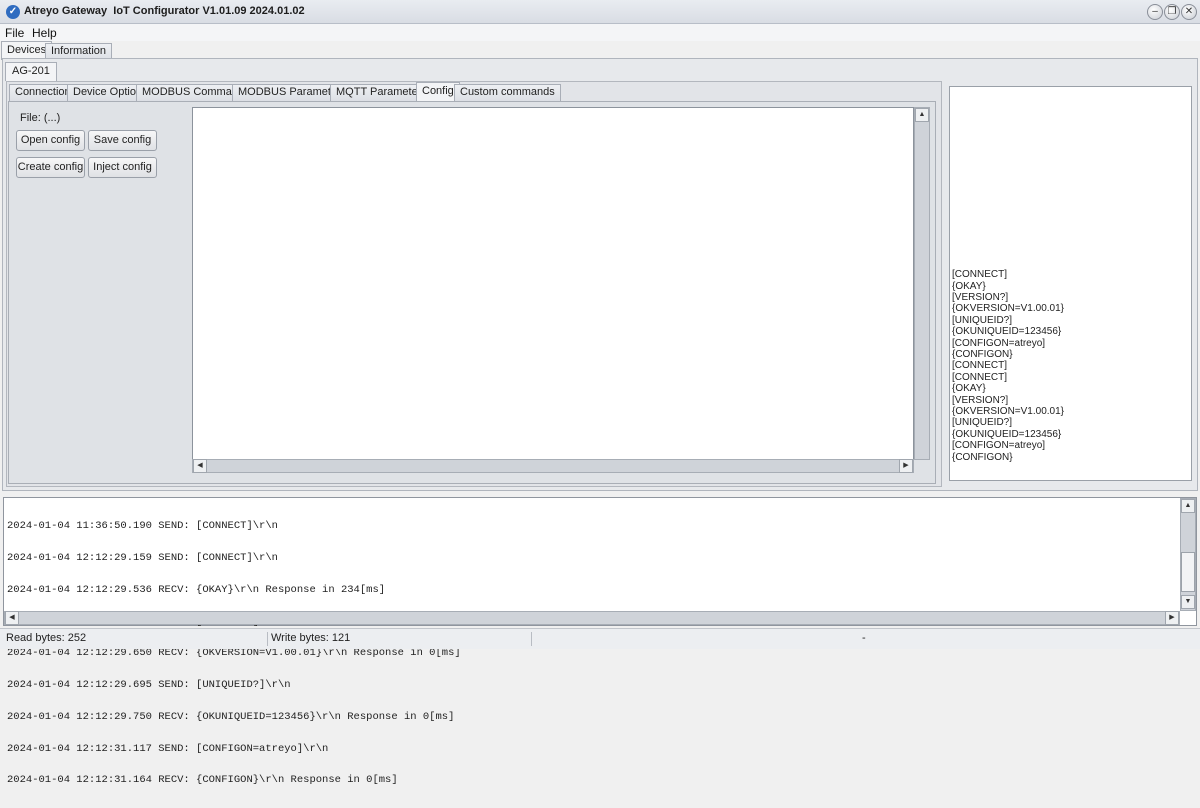  I want to click on log-scroll-thumb, so click(1188, 572).